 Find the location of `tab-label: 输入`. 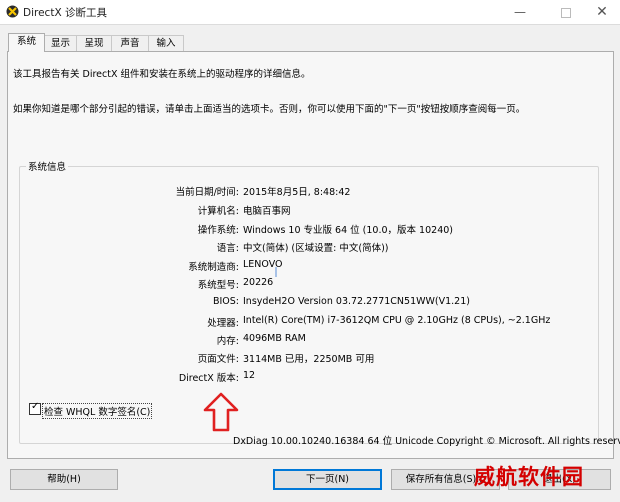

tab-label: 输入 is located at coordinates (166, 43).